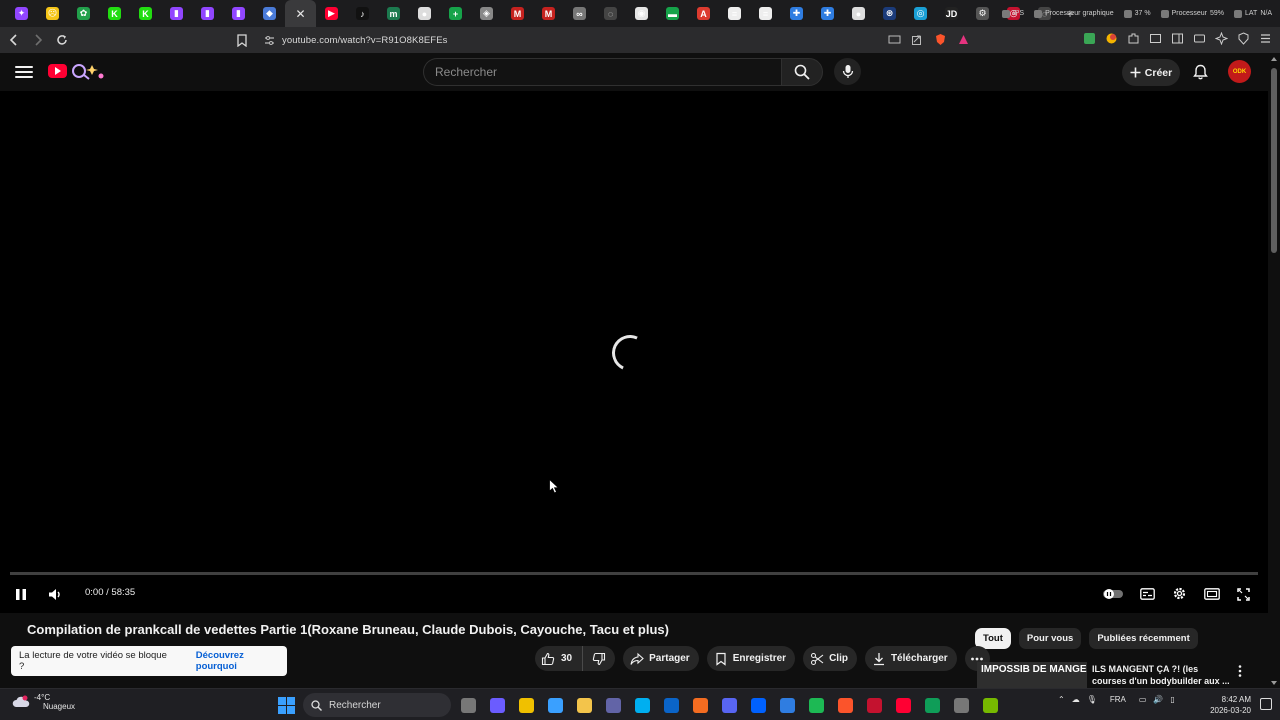  What do you see at coordinates (21, 13) in the screenshot?
I see `browser-tab: ✦` at bounding box center [21, 13].